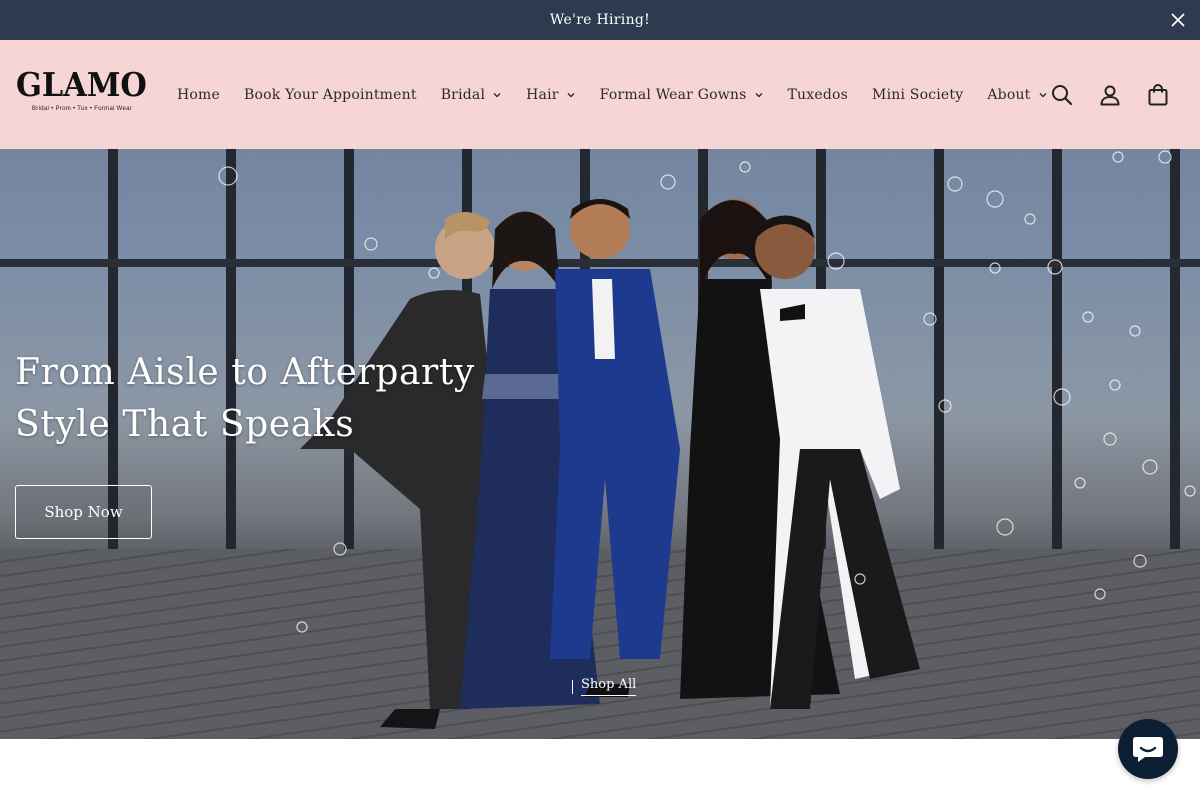  What do you see at coordinates (1062, 95) in the screenshot?
I see `search-icon` at bounding box center [1062, 95].